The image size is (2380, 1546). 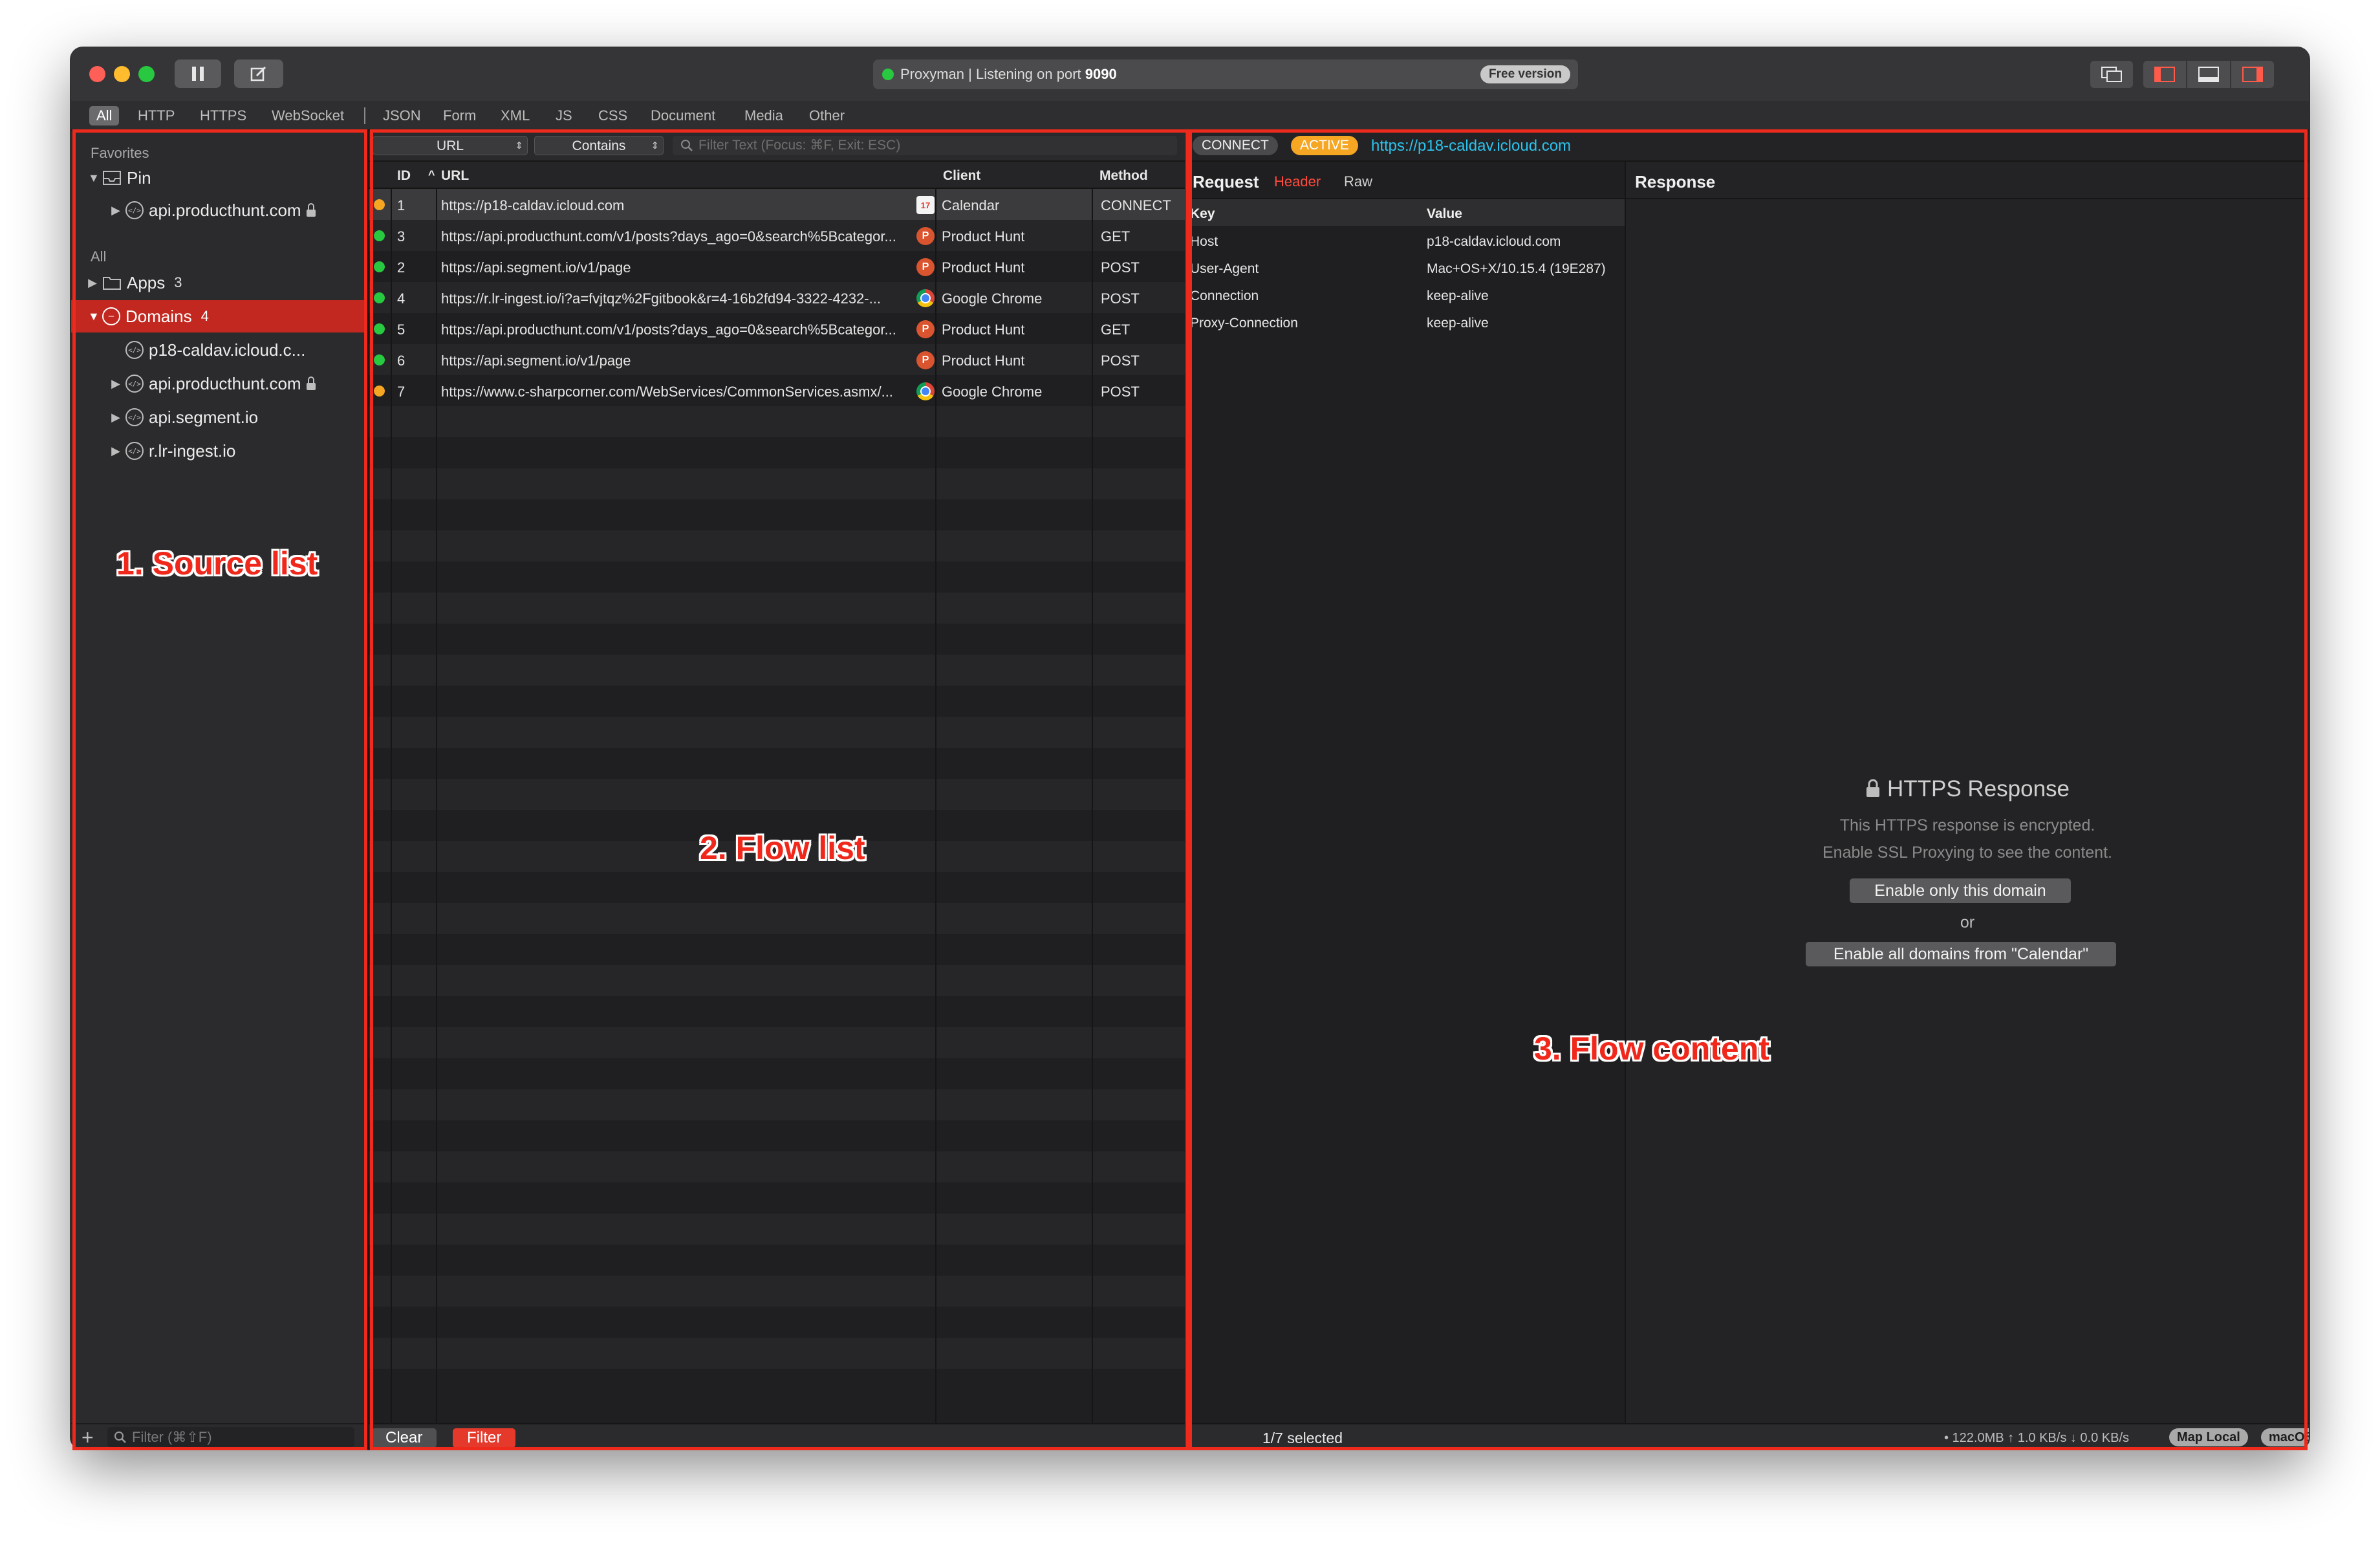 I want to click on column-client: Client, so click(x=961, y=176).